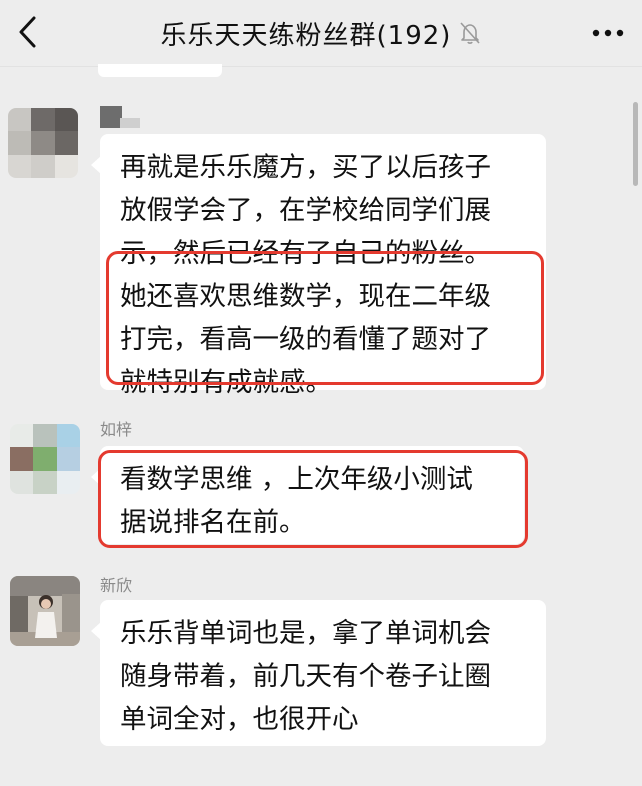 This screenshot has width=642, height=786. What do you see at coordinates (305, 210) in the screenshot?
I see `message-line: 放假学会了，在学校给同学们展` at bounding box center [305, 210].